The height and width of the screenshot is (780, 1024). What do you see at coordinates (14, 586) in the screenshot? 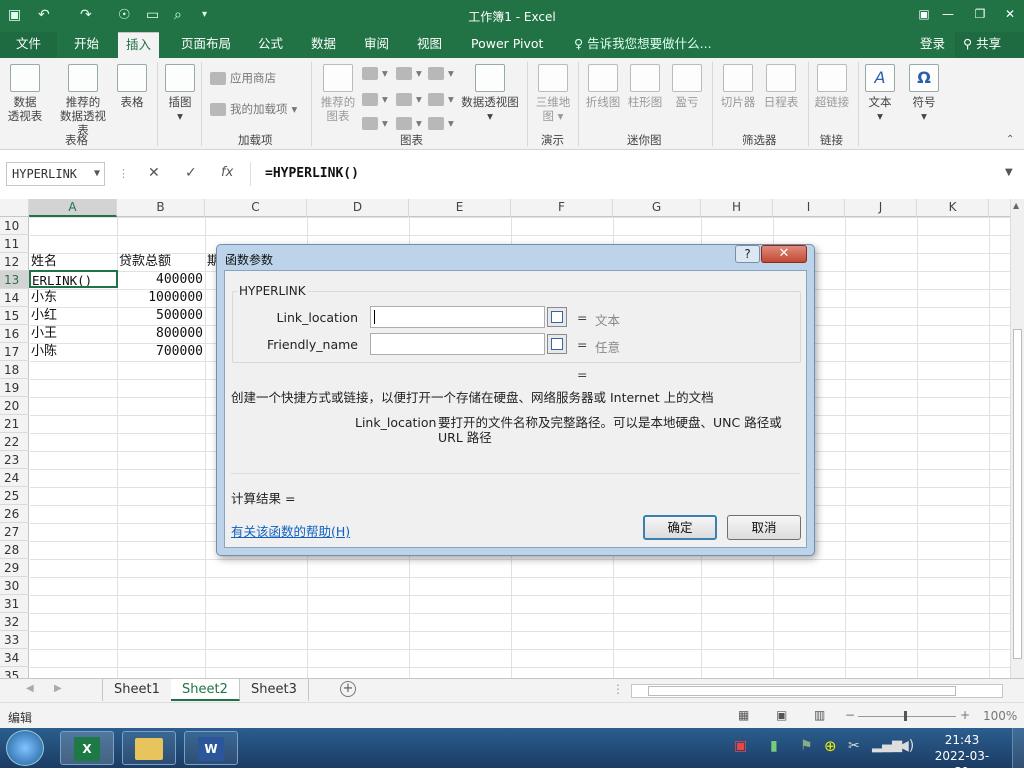
I see `row-header-30: 30` at bounding box center [14, 586].